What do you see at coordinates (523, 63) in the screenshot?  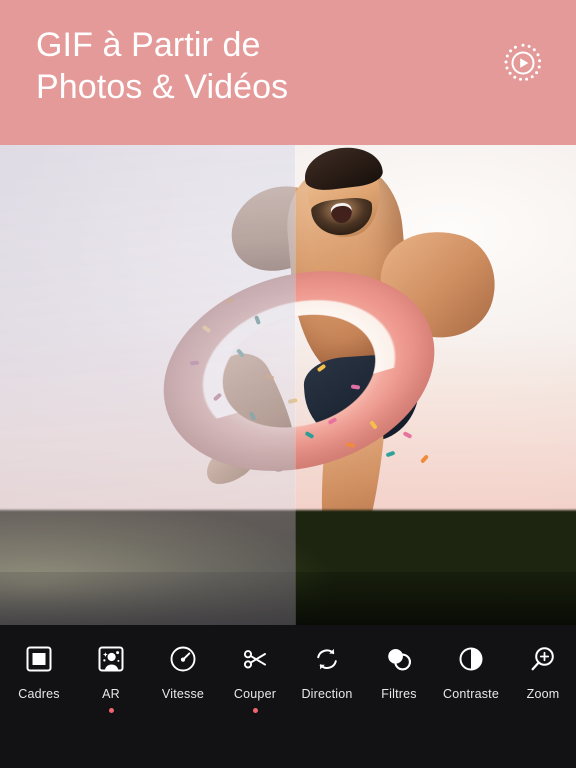 I see `play-in-dotted-circle-icon` at bounding box center [523, 63].